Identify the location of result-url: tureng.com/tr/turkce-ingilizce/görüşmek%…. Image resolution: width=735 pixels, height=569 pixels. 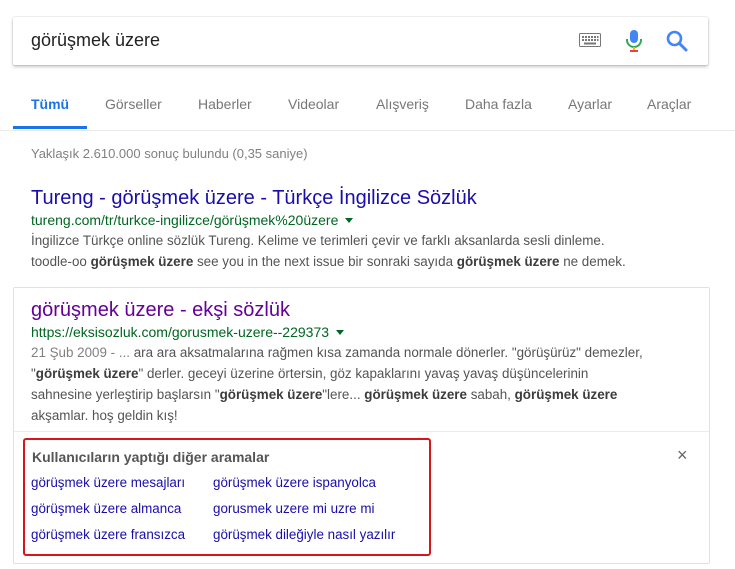
(356, 220).